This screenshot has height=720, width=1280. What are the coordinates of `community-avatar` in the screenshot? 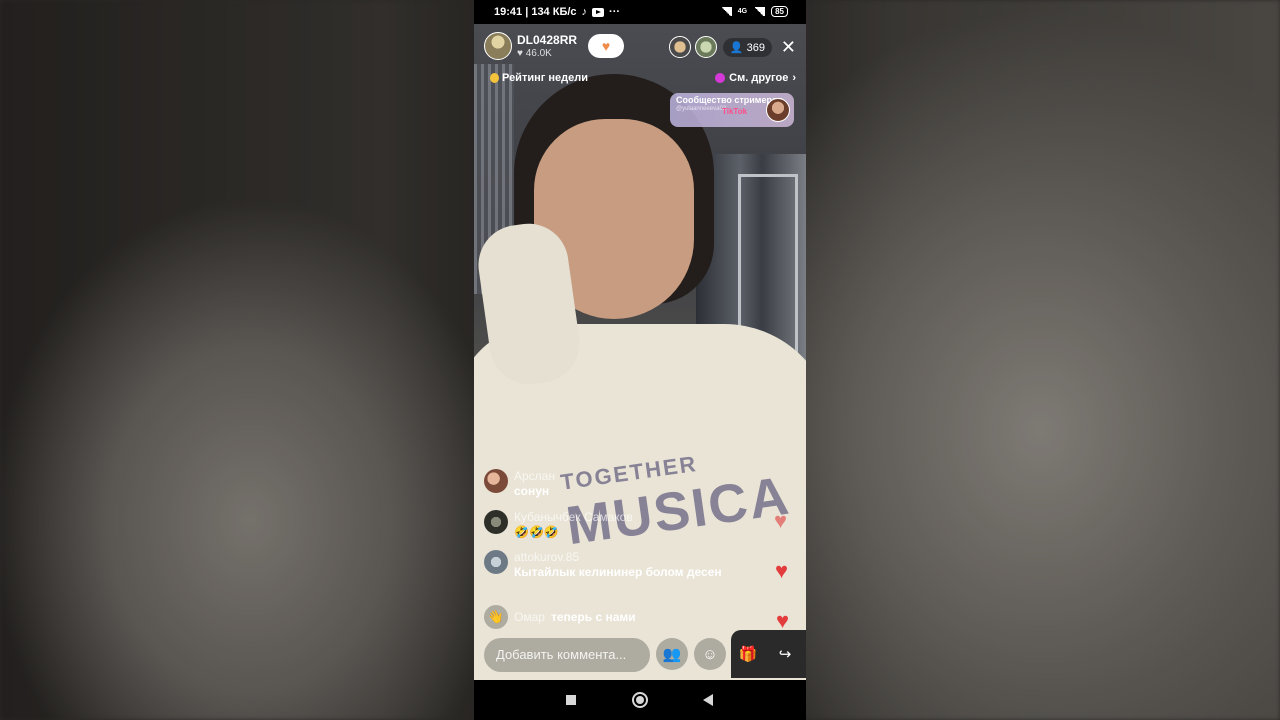 It's located at (778, 110).